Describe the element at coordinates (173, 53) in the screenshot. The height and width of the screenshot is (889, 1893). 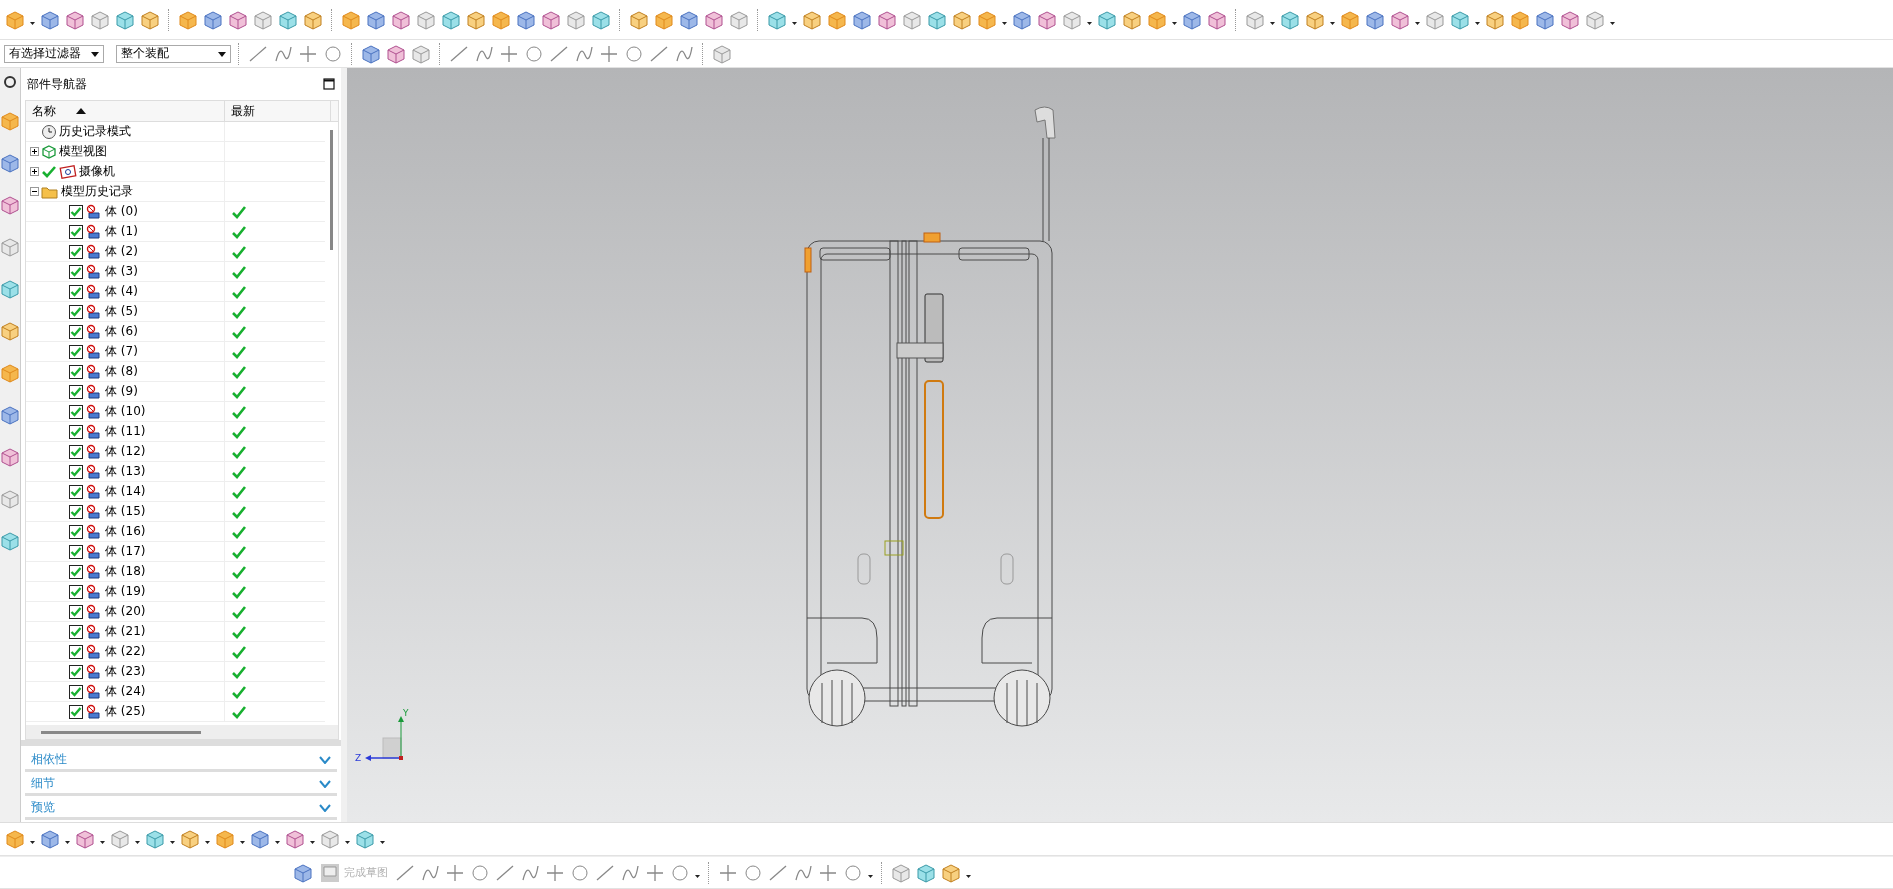
I see `dropdown: 整个装配` at that location.